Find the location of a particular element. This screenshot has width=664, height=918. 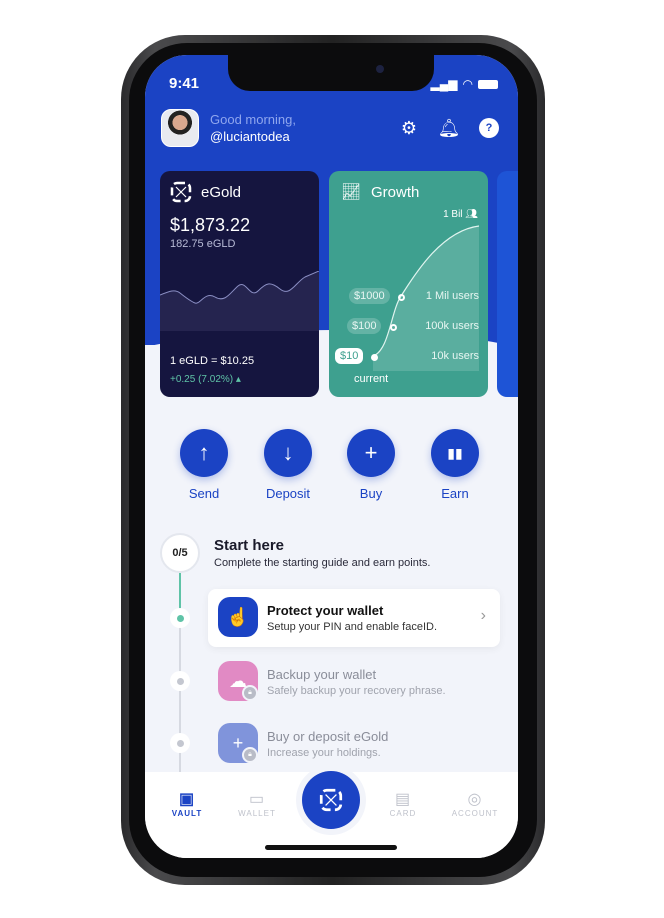

growth-top-label: 1 Bil 👥︎ is located at coordinates (460, 214).